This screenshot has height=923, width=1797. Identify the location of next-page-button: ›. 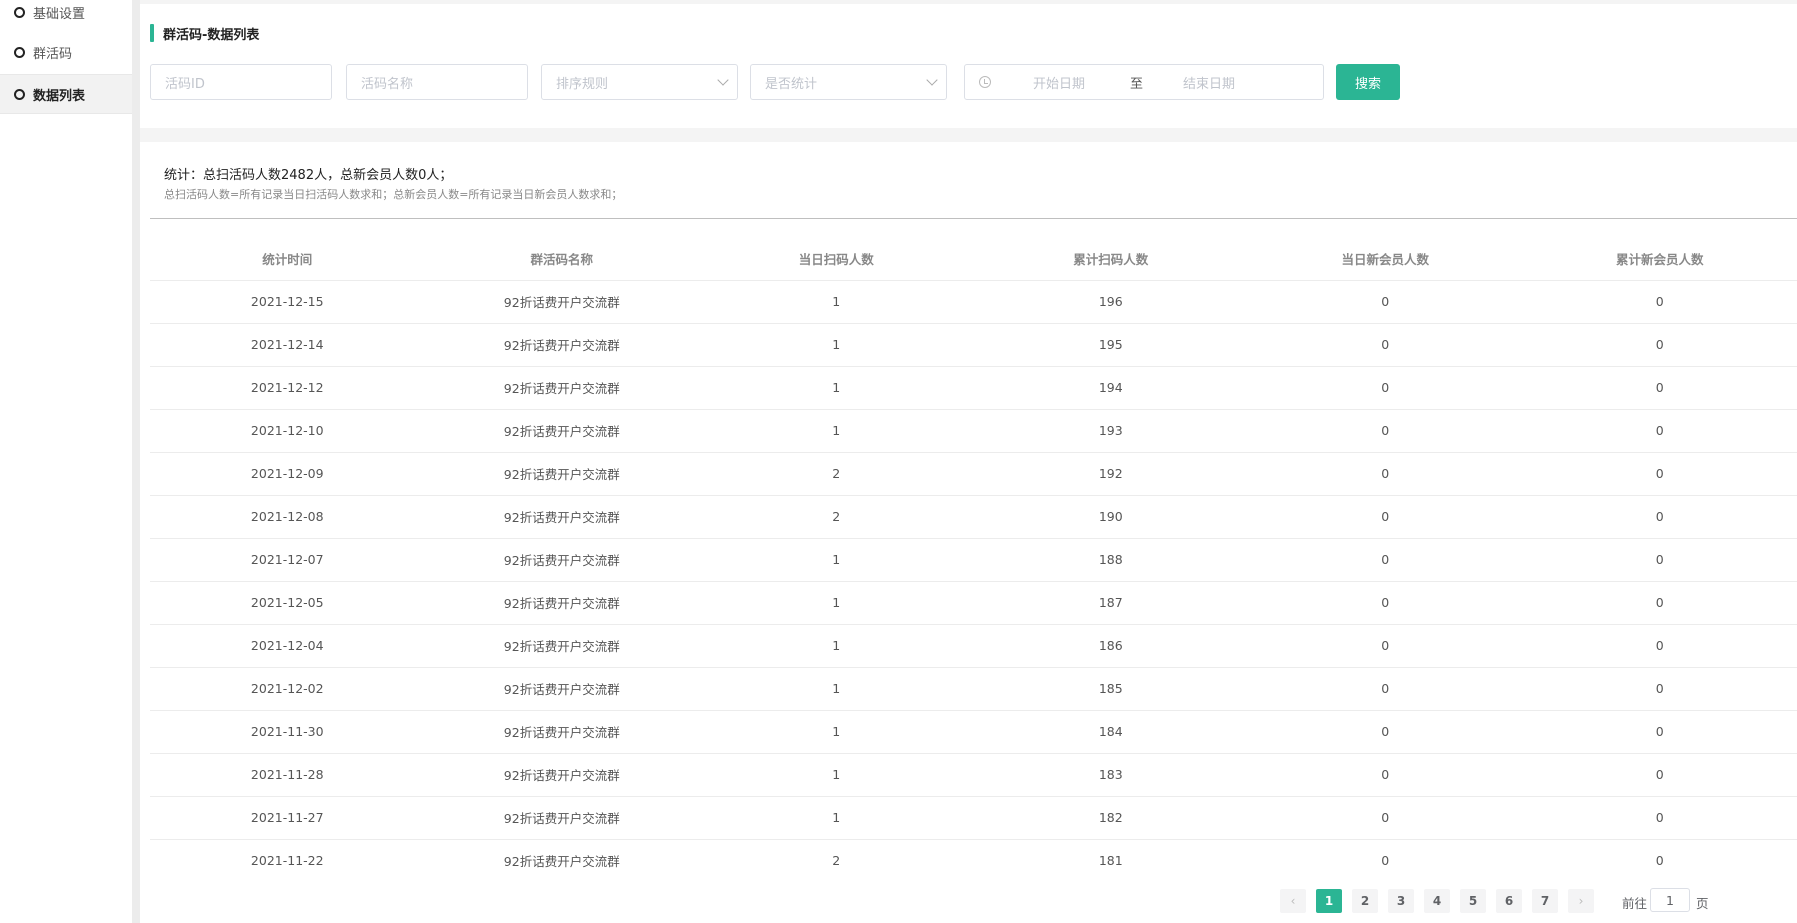
(1581, 901).